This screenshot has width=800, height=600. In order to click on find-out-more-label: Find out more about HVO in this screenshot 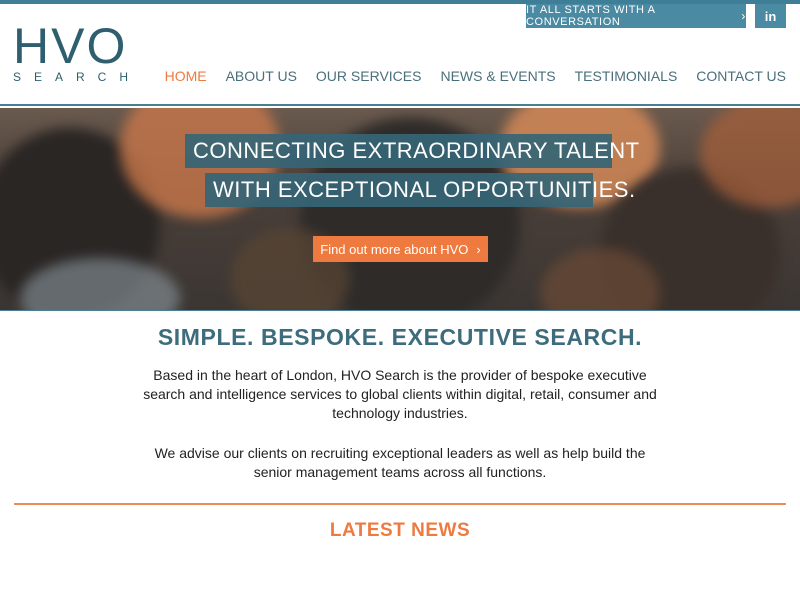, I will do `click(394, 249)`.